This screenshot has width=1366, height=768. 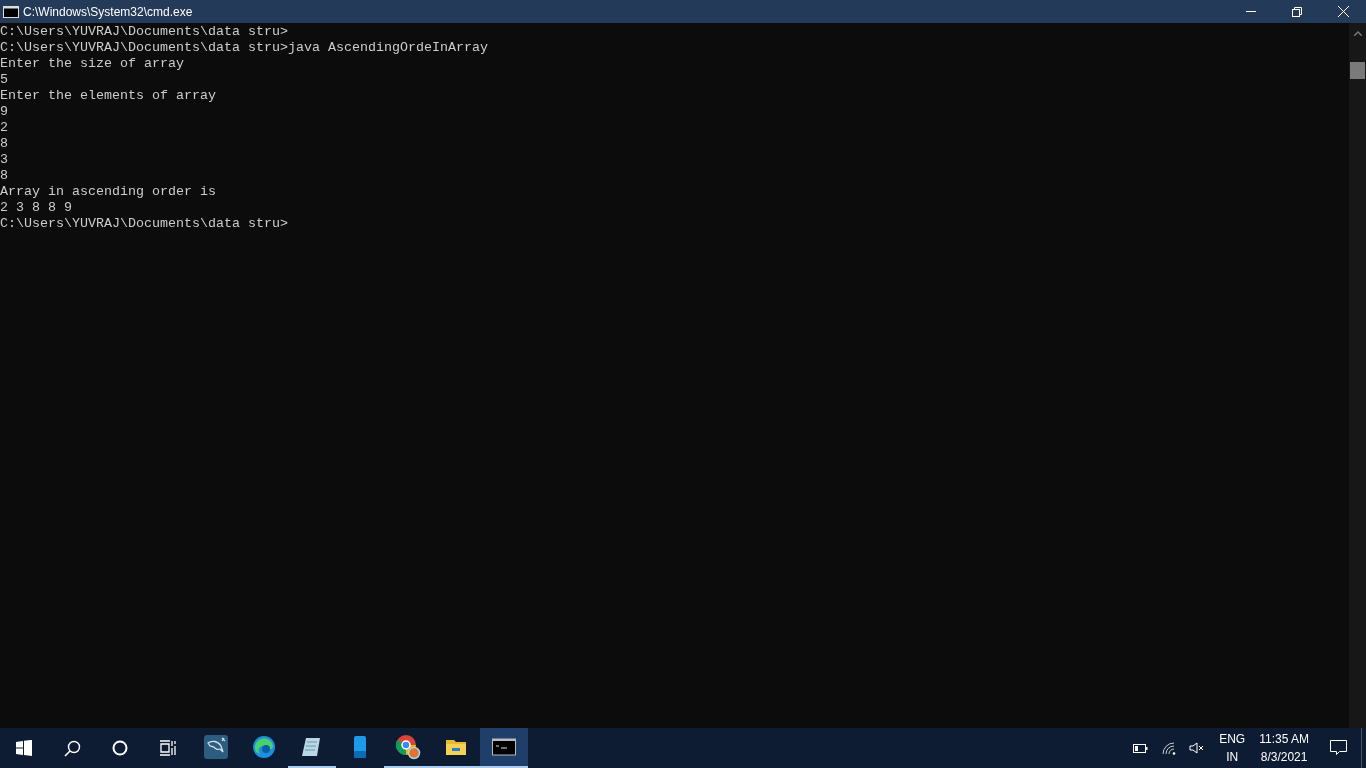 What do you see at coordinates (4, 112) in the screenshot?
I see `console-line: 9` at bounding box center [4, 112].